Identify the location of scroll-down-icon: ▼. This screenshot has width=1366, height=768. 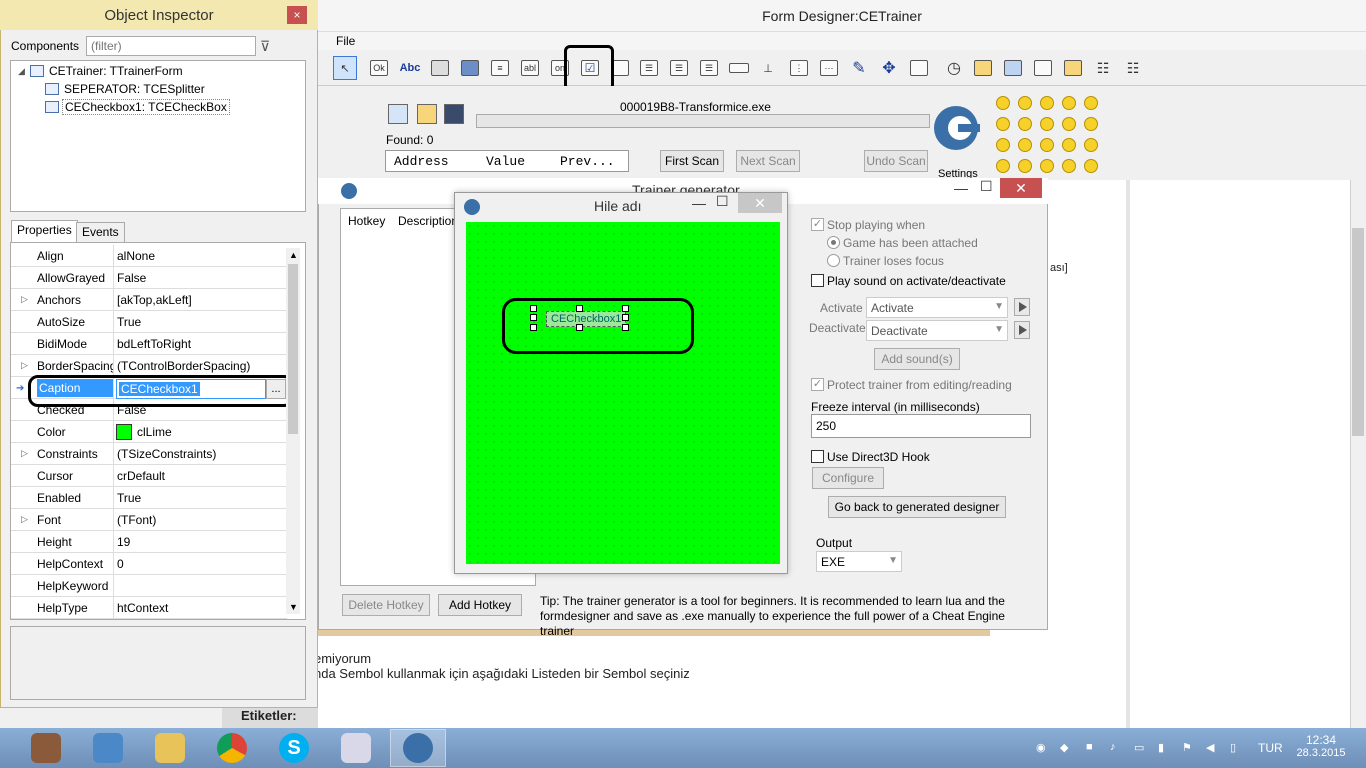
(293, 607).